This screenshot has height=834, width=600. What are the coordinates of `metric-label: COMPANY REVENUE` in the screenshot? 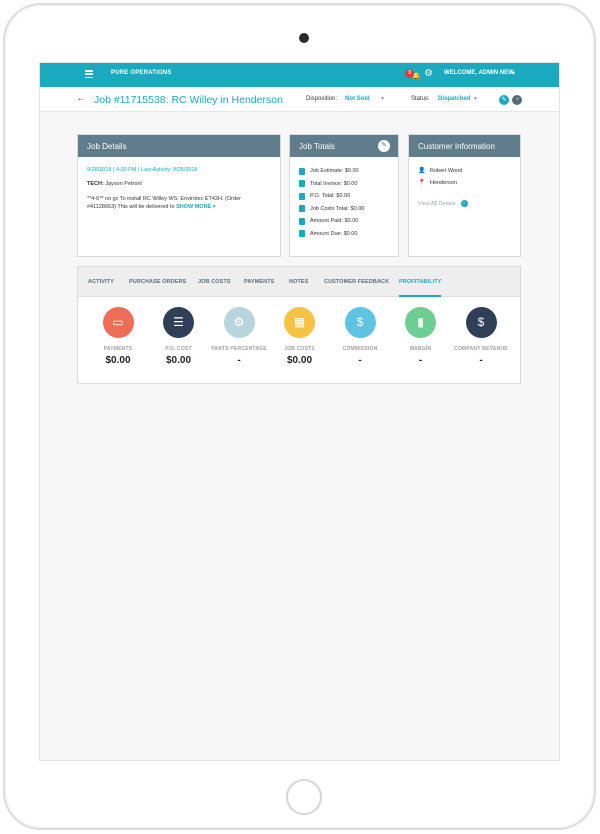 It's located at (481, 349).